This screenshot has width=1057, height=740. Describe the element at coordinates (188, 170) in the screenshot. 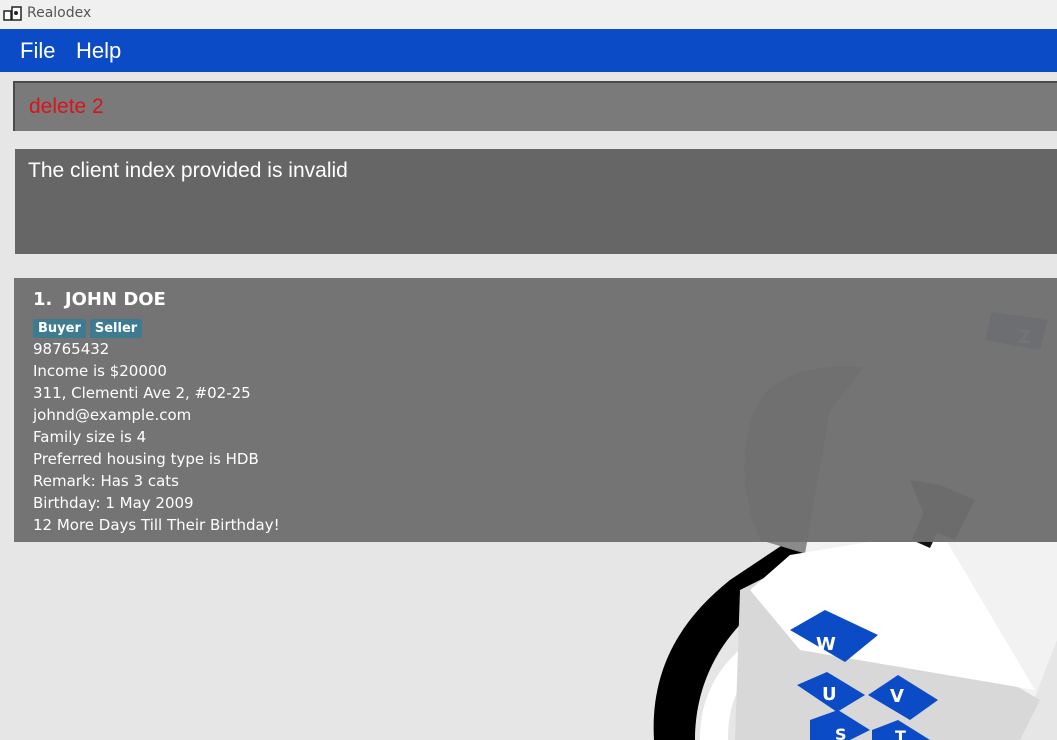

I see `result-message: The client index provided is invalid` at that location.